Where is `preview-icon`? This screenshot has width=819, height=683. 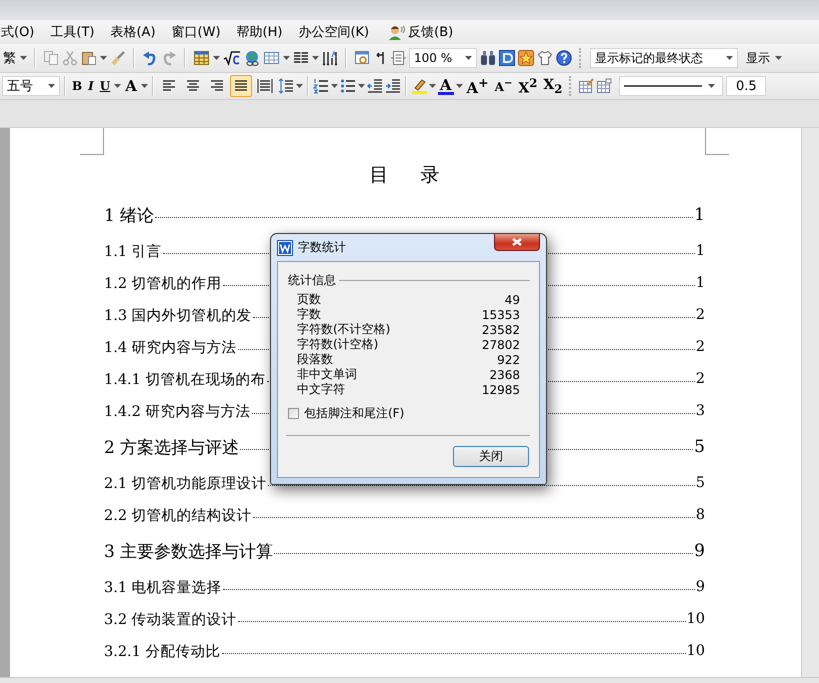
preview-icon is located at coordinates (362, 58).